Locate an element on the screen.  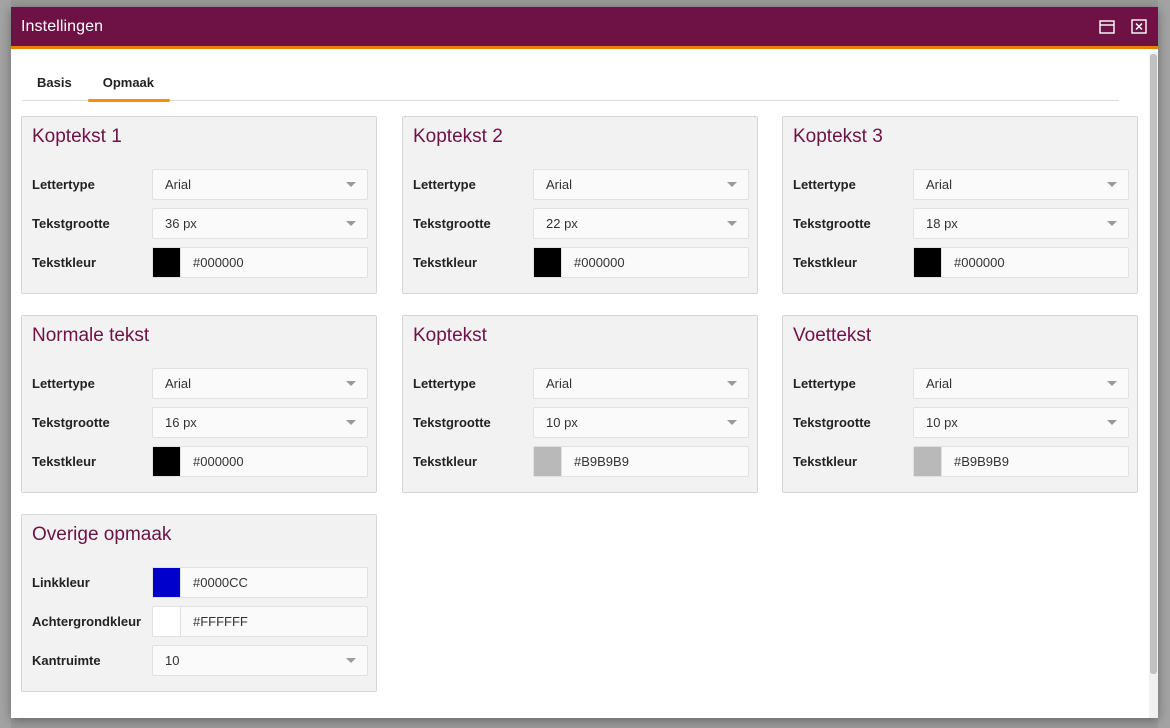
select-value: 18 px is located at coordinates (942, 223).